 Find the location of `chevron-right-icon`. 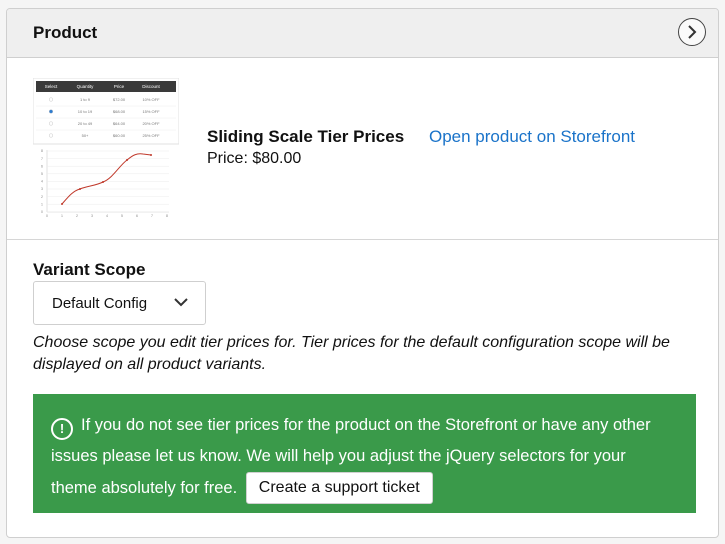

chevron-right-icon is located at coordinates (692, 32).